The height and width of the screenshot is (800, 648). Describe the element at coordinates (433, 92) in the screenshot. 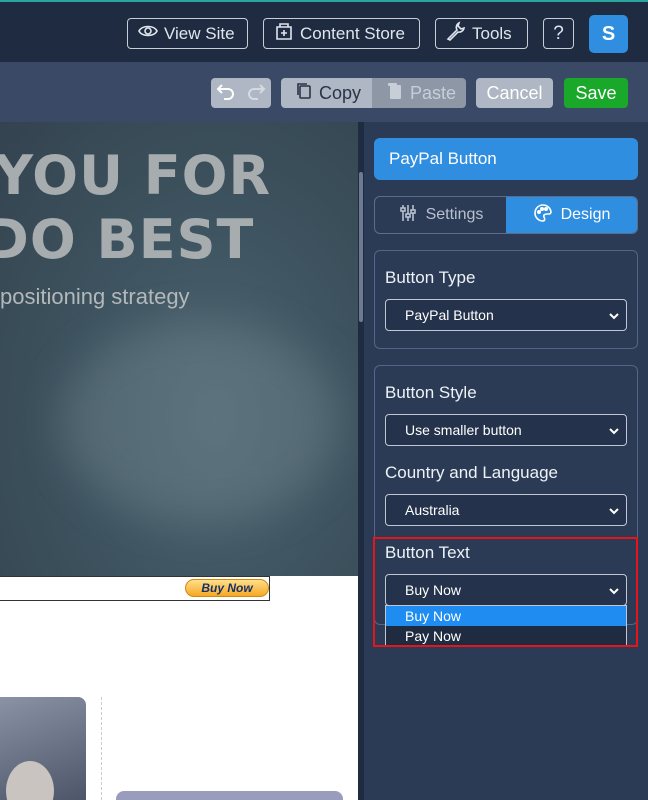

I see `paste-label: Paste` at that location.